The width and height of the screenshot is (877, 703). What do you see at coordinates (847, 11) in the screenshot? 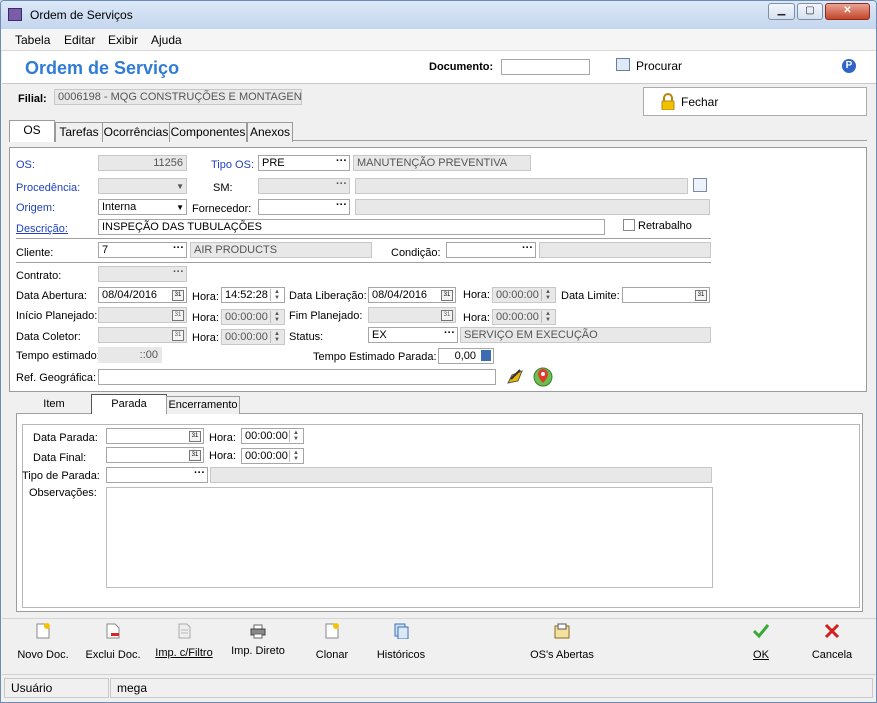
I see `close-button: ✕` at bounding box center [847, 11].